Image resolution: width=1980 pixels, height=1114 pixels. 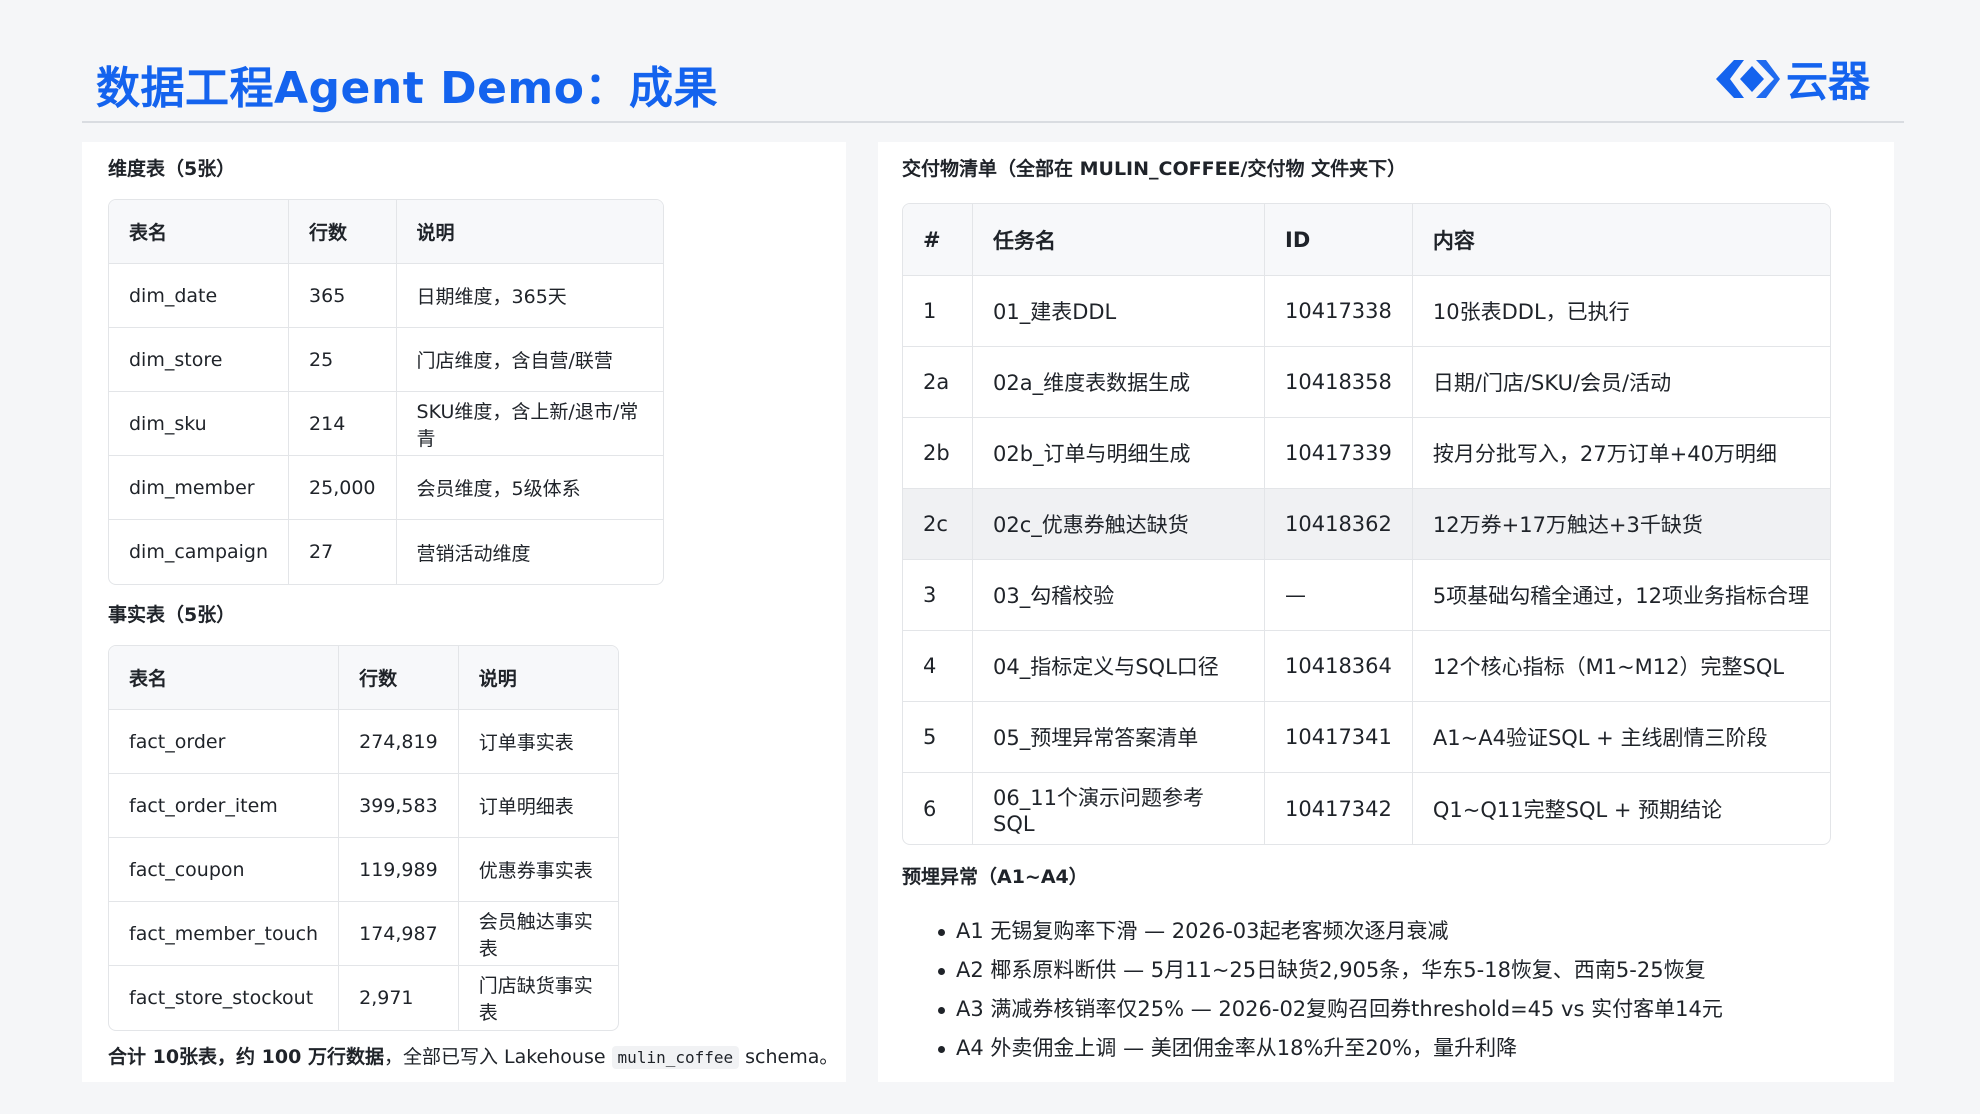 What do you see at coordinates (343, 552) in the screenshot?
I see `table-cell: 27` at bounding box center [343, 552].